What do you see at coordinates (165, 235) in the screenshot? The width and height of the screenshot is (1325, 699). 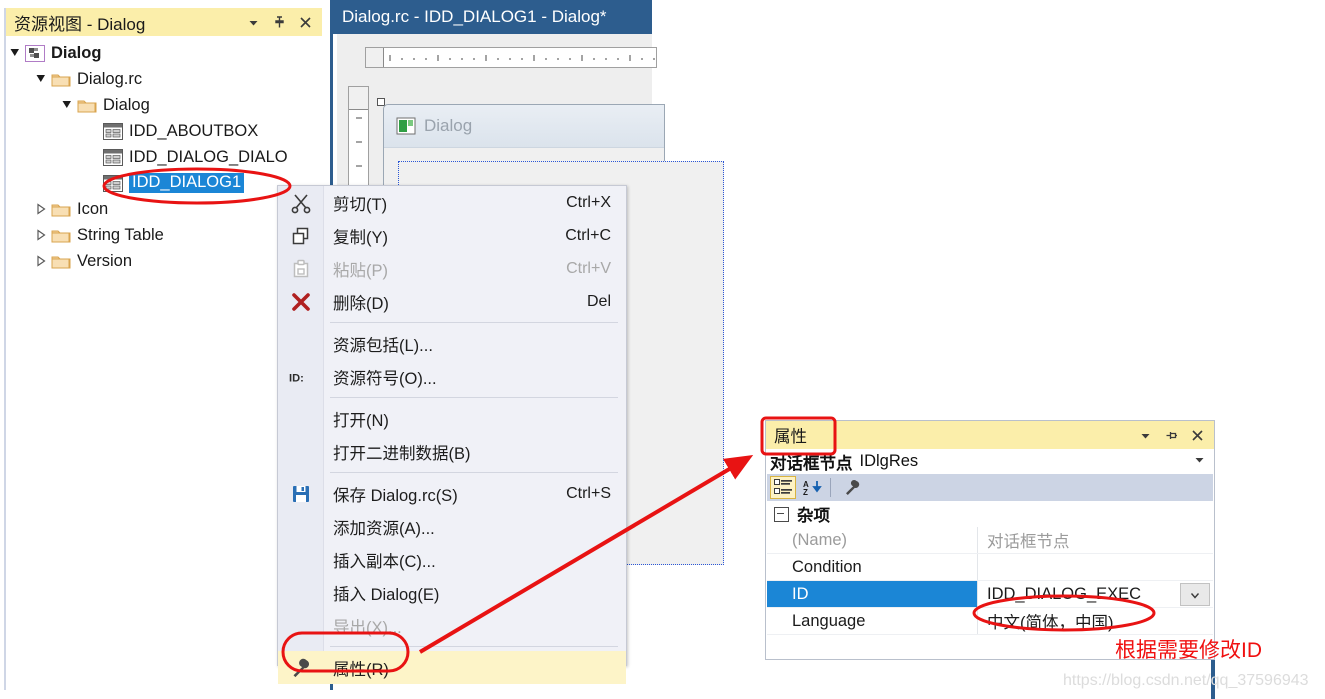 I see `tree-item-string-table: String Table` at bounding box center [165, 235].